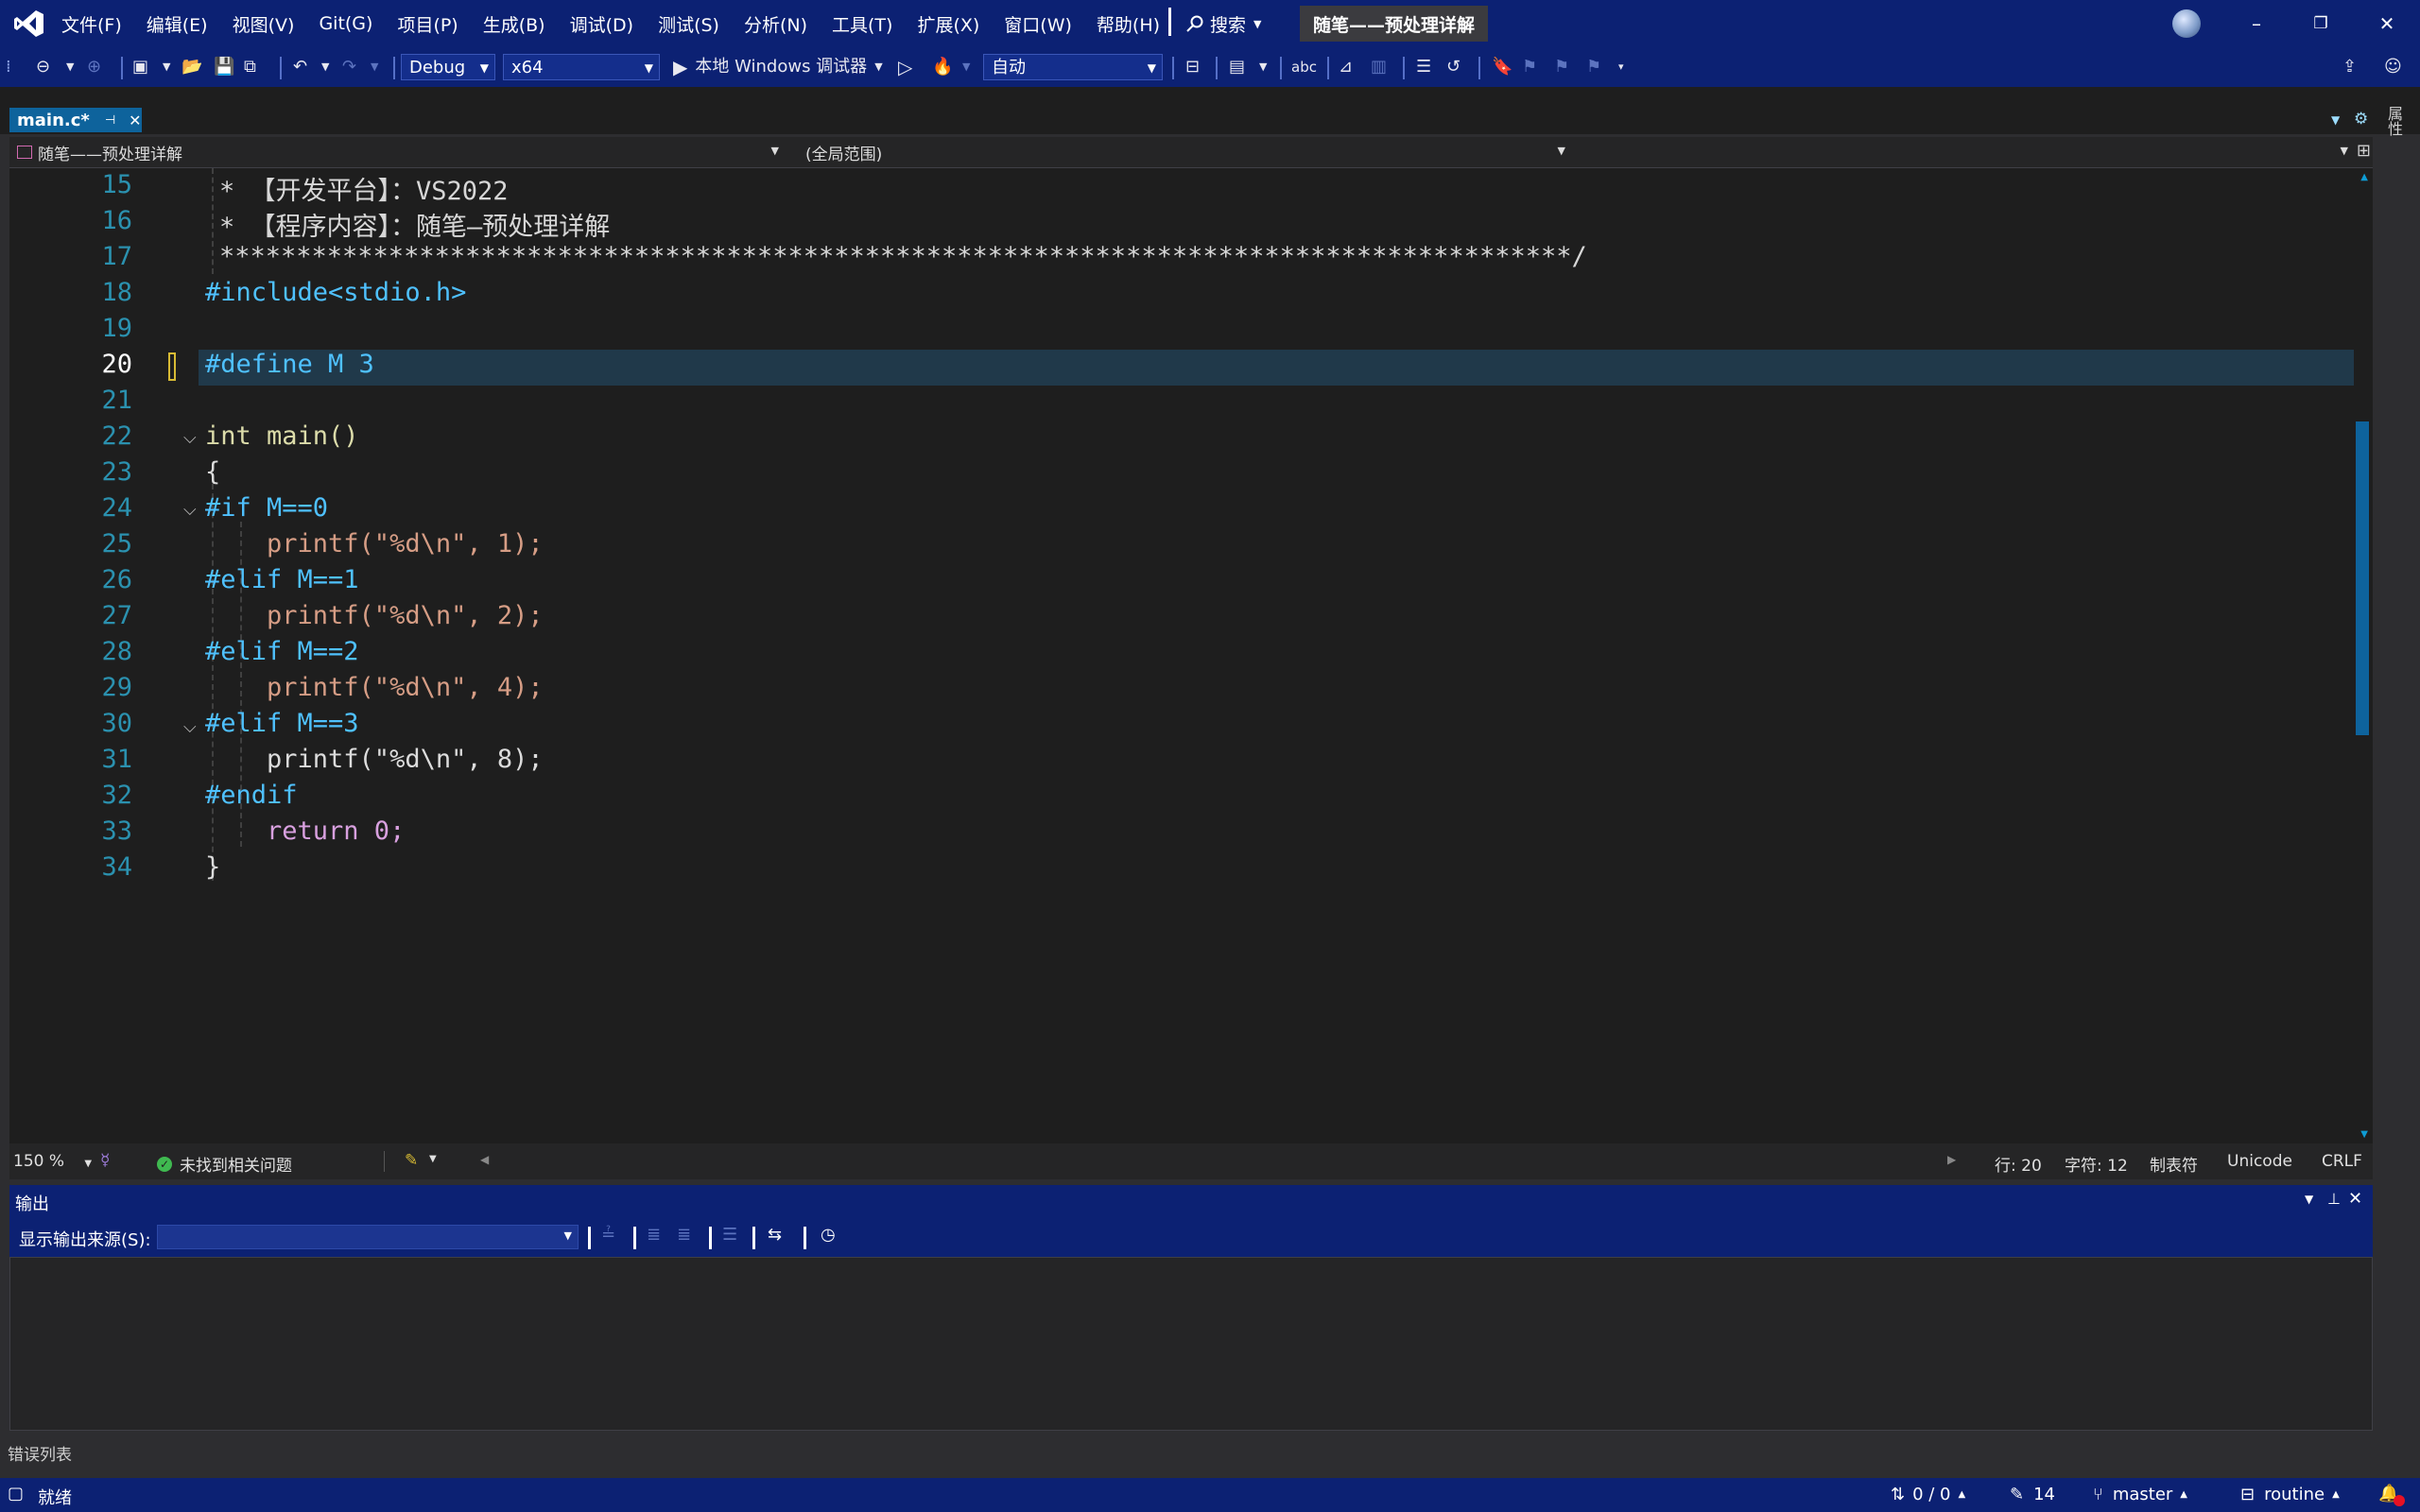 The width and height of the screenshot is (2420, 1512). Describe the element at coordinates (1223, 24) in the screenshot. I see `search-button: 搜索 ▼` at that location.